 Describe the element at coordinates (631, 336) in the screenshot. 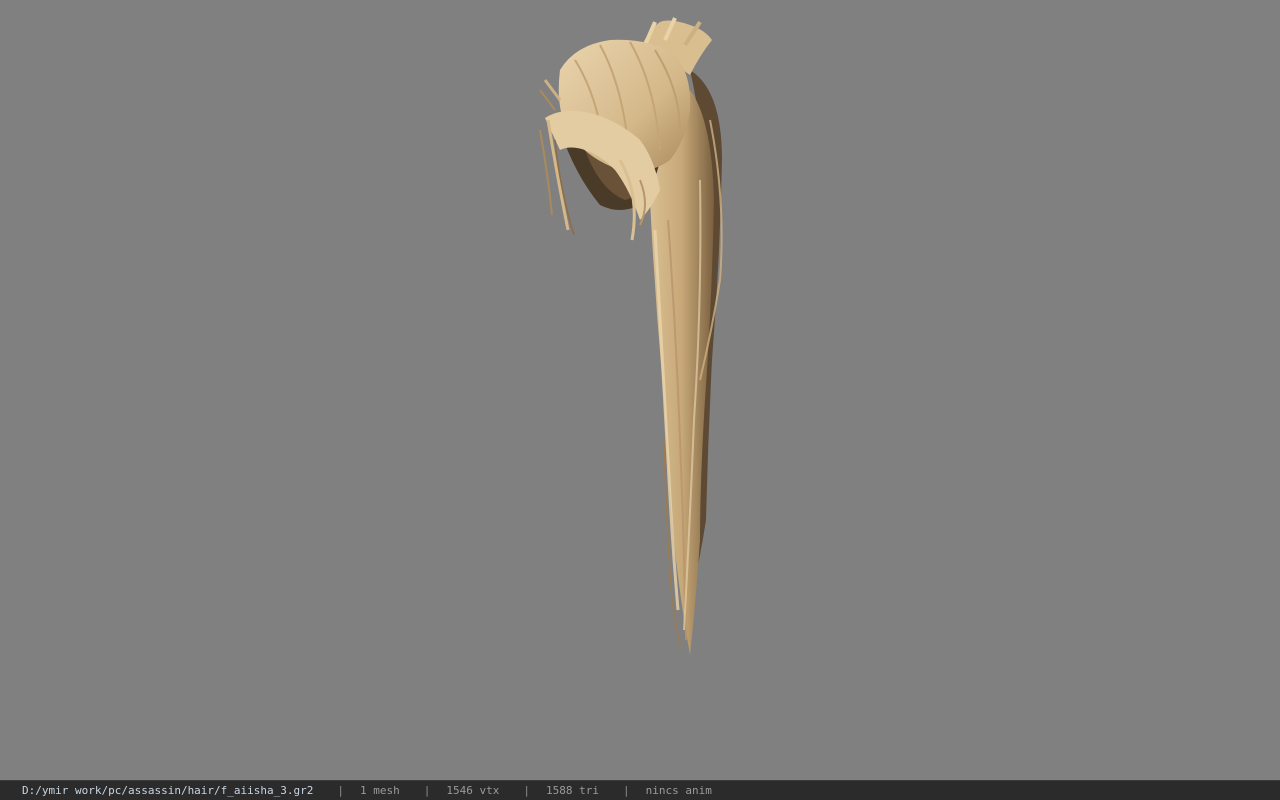

I see `hair-model-render` at that location.